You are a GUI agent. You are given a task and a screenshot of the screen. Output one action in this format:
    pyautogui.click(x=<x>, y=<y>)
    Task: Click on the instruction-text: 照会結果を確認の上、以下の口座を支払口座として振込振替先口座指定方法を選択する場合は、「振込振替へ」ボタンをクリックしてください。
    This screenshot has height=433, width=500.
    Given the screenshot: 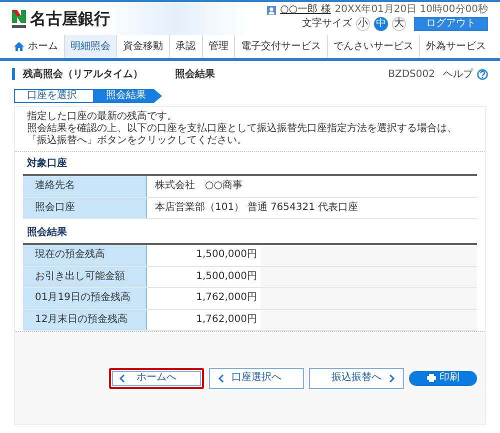 What is the action you would take?
    pyautogui.click(x=242, y=135)
    